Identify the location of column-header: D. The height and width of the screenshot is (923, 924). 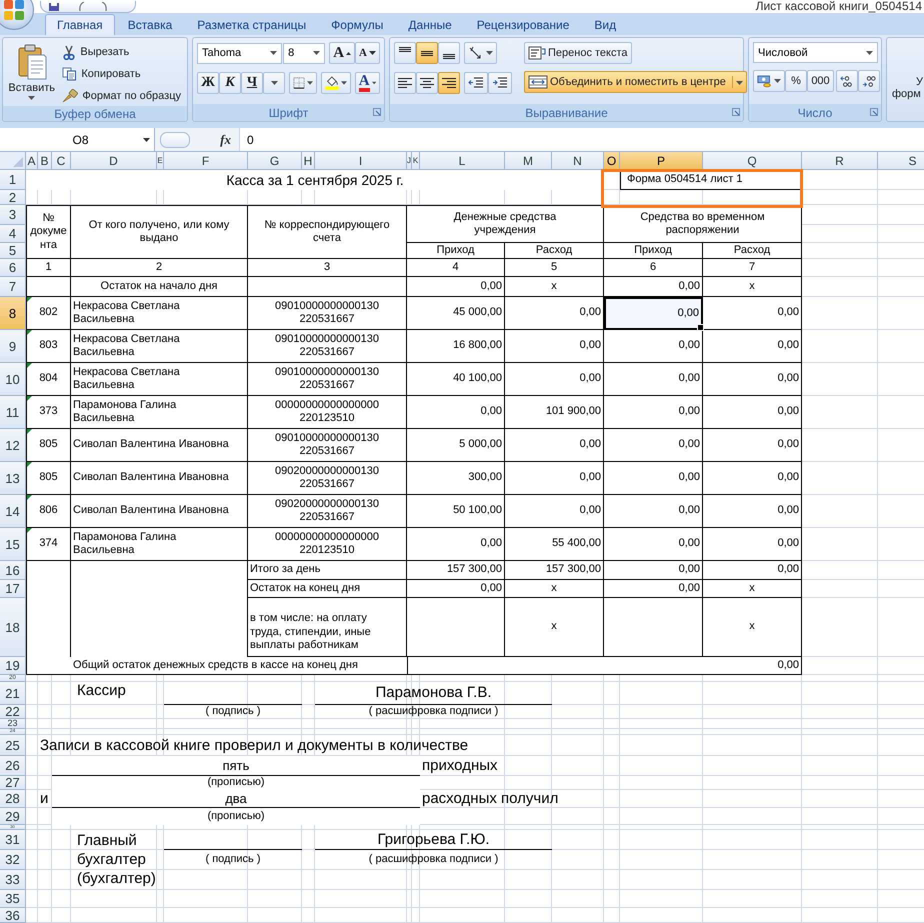
(114, 161).